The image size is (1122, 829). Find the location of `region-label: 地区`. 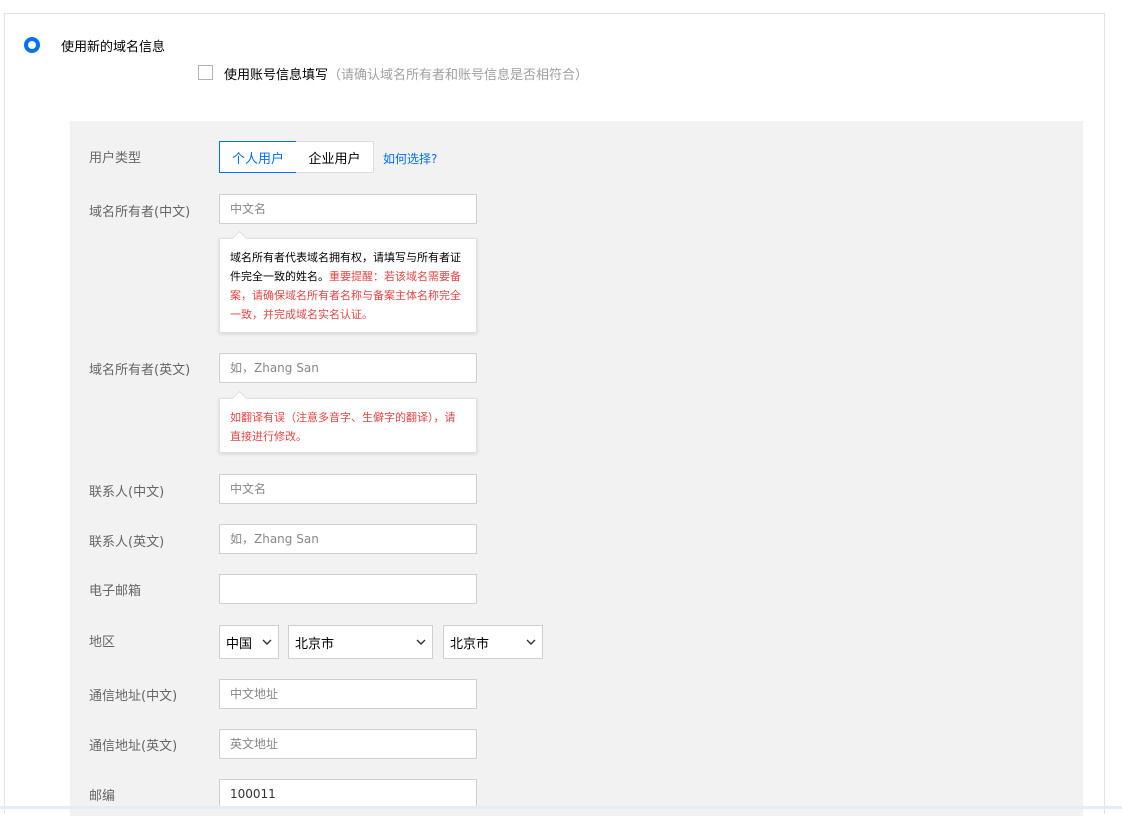

region-label: 地区 is located at coordinates (102, 642).